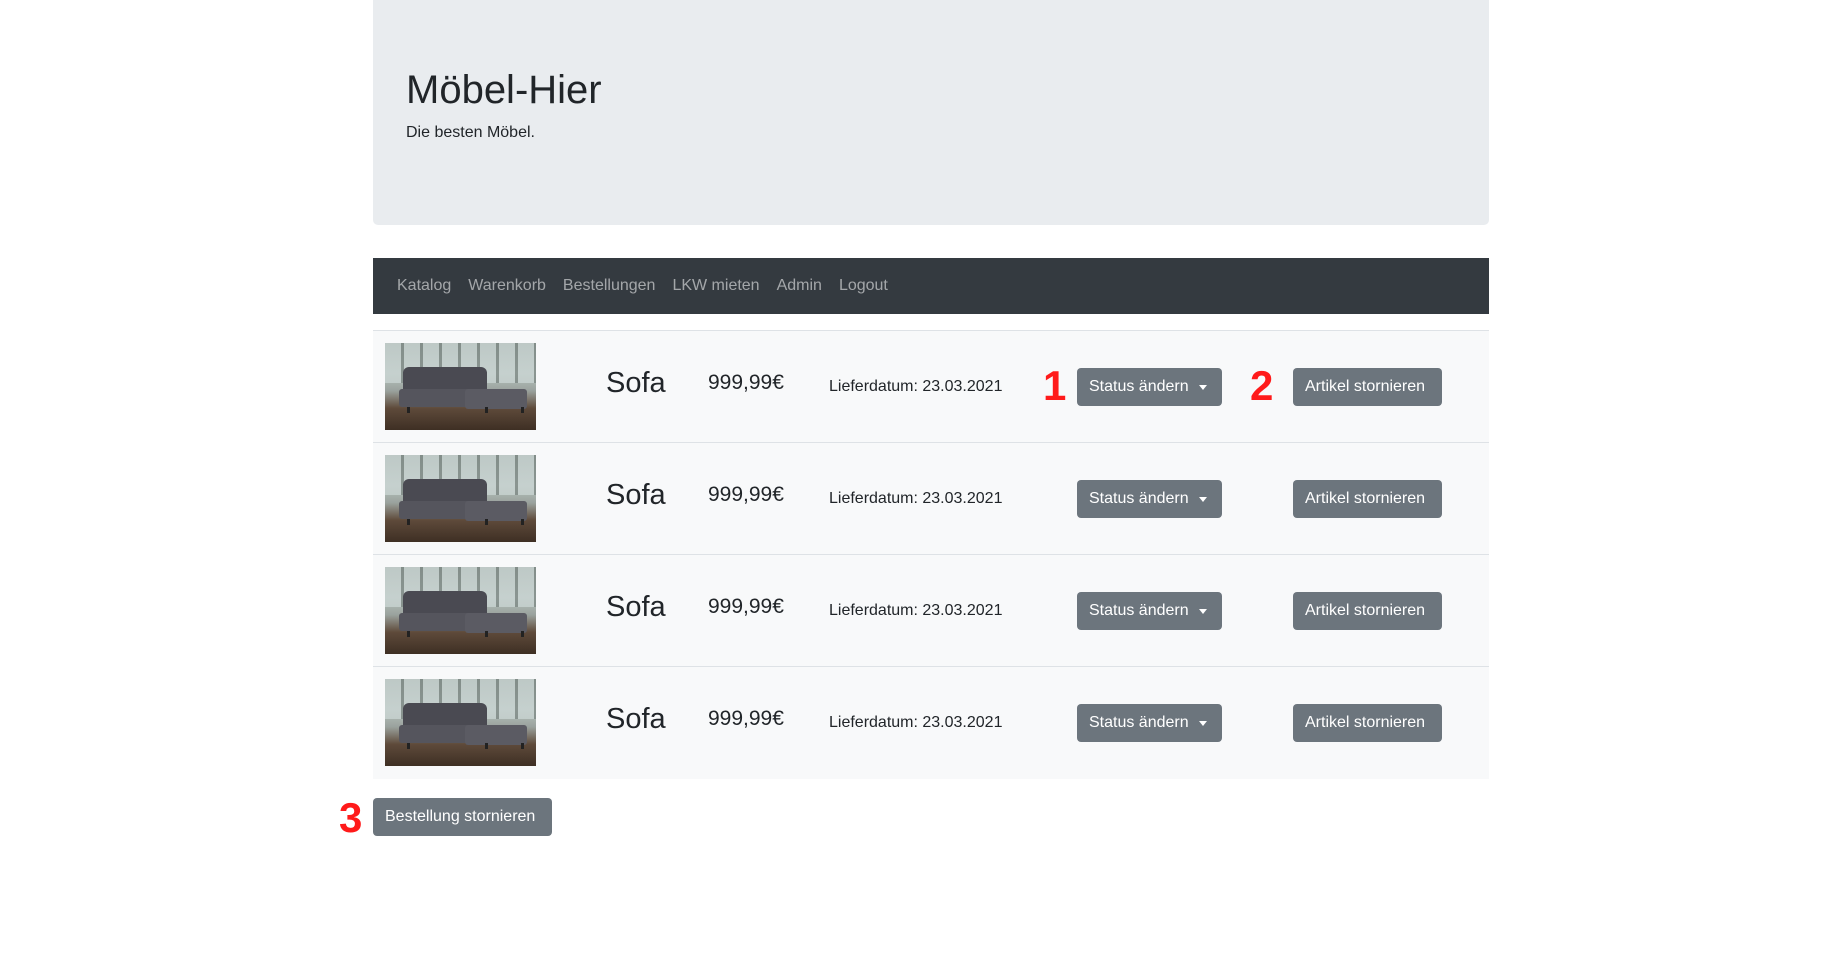 The image size is (1848, 979). What do you see at coordinates (1055, 385) in the screenshot?
I see `annotation-marker-1: 1` at bounding box center [1055, 385].